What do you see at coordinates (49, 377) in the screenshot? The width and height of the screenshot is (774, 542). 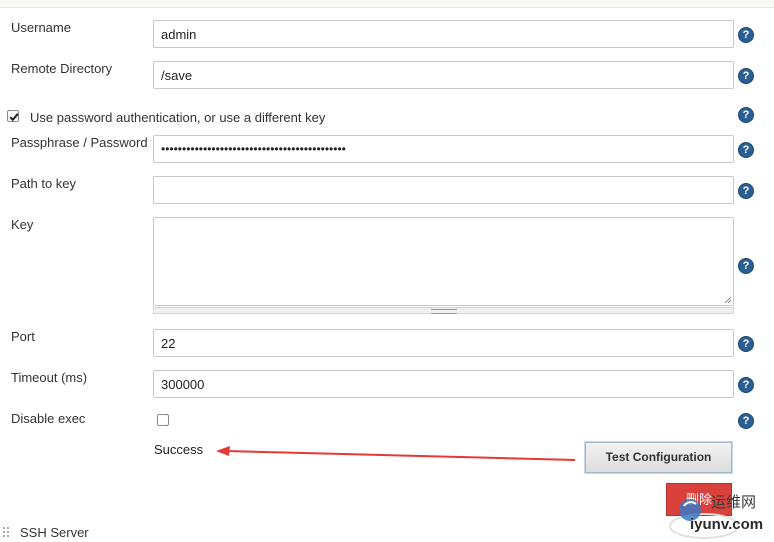 I see `timeout-label: Timeout (ms)` at bounding box center [49, 377].